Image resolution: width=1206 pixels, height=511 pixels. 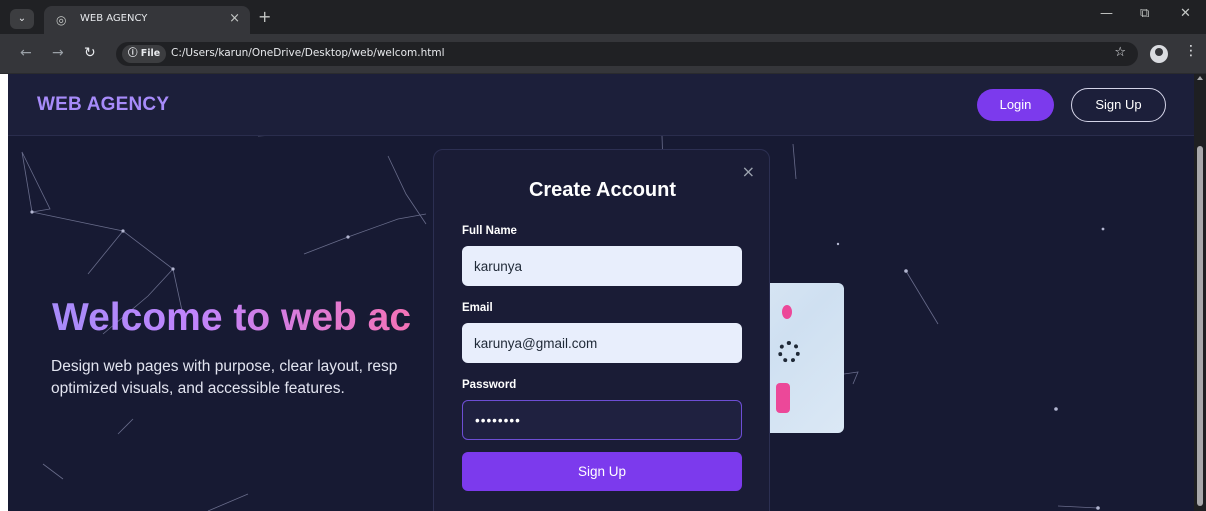 I want to click on scroll-thumb, so click(x=1200, y=326).